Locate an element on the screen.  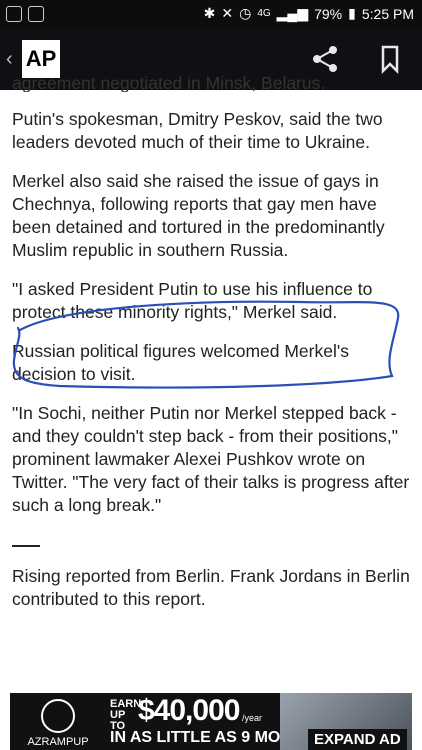
directv-icon is located at coordinates (14, 14).